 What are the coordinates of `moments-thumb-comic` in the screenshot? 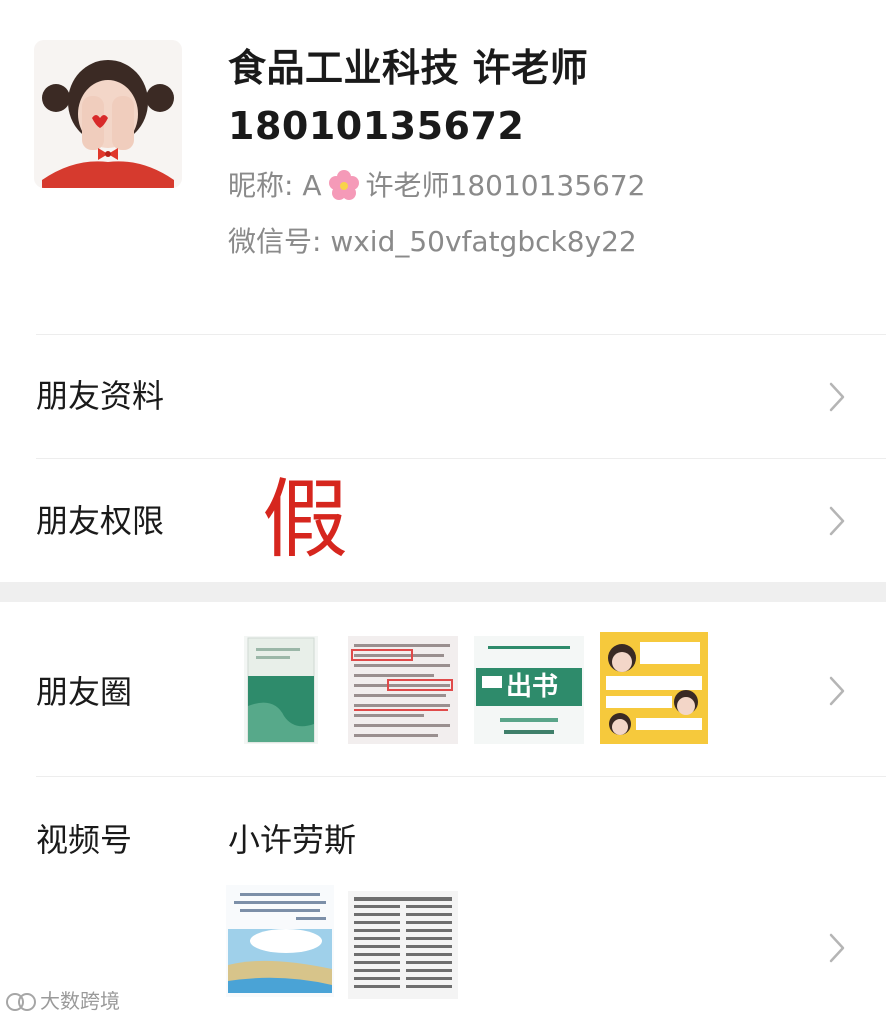 It's located at (654, 688).